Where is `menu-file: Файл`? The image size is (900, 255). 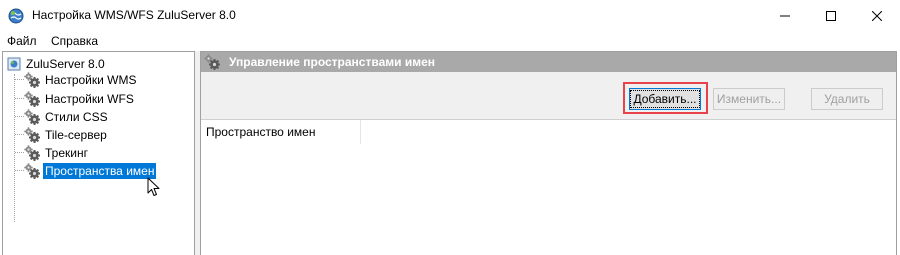 menu-file: Файл is located at coordinates (22, 41).